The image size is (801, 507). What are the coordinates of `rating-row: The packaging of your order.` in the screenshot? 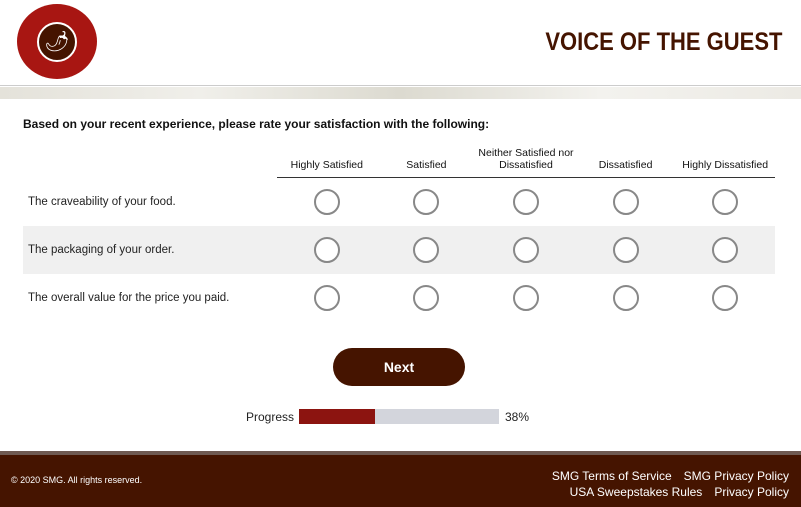 It's located at (399, 250).